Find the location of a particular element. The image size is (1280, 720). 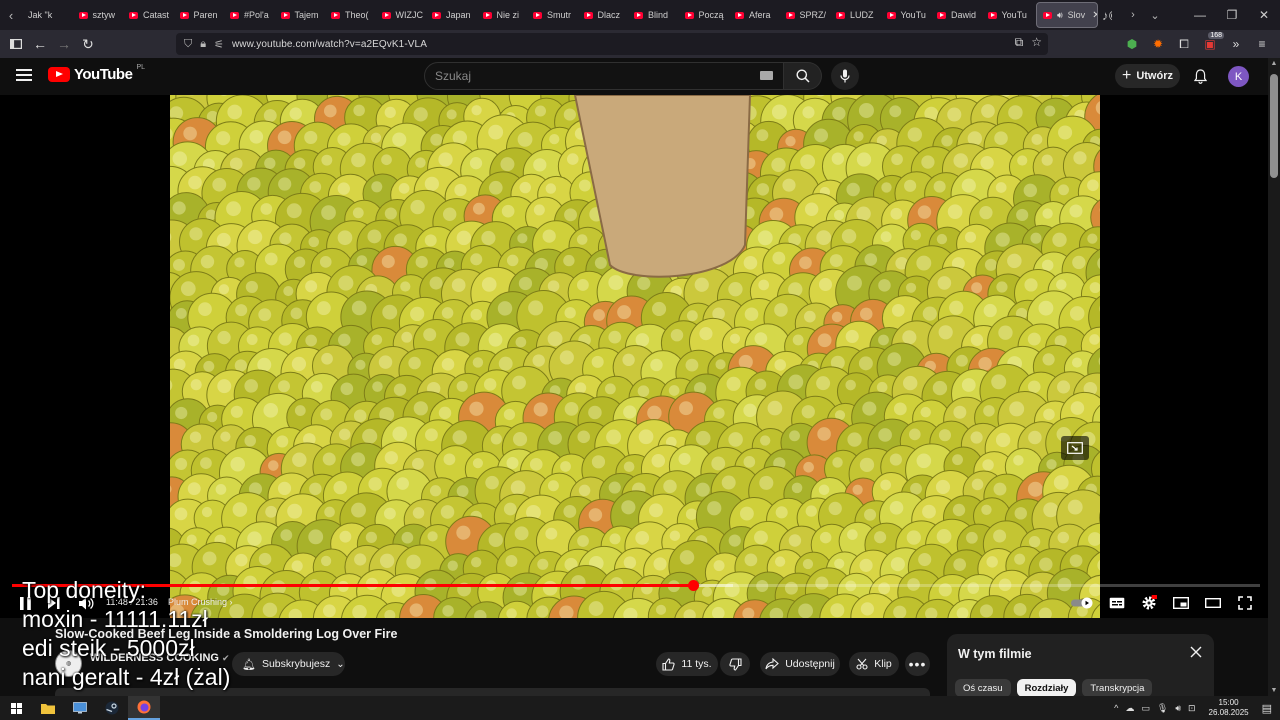

browser-tab: Nie zi is located at coordinates (502, 15).